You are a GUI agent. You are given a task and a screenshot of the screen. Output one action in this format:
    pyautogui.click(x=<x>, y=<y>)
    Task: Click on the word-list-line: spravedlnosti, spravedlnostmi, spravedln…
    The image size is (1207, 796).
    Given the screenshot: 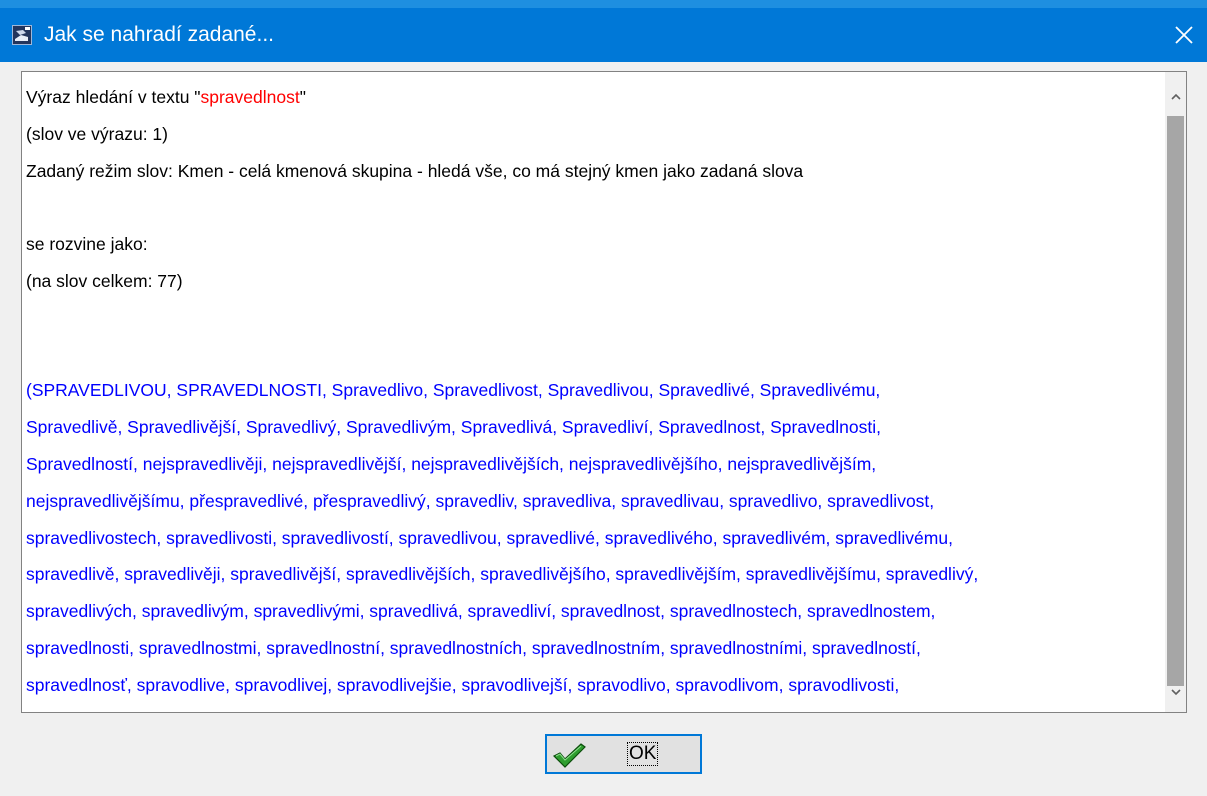 What is the action you would take?
    pyautogui.click(x=473, y=648)
    